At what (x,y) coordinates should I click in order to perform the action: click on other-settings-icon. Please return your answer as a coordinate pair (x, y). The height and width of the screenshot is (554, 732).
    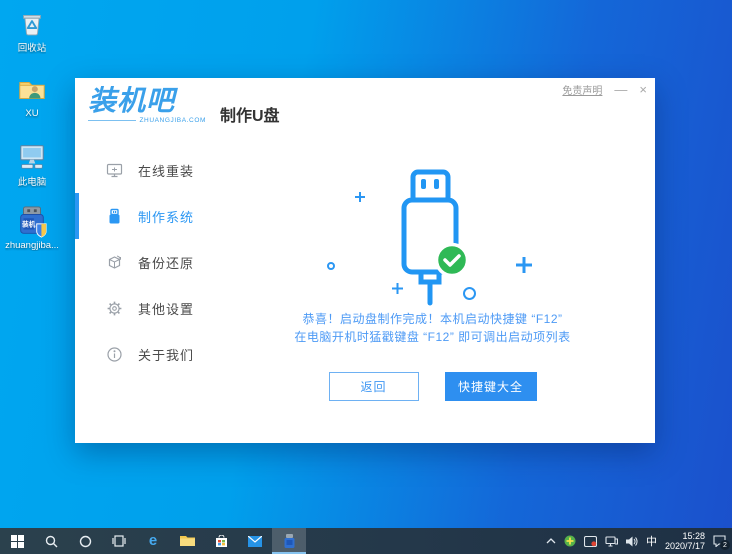
    Looking at the image, I should click on (114, 308).